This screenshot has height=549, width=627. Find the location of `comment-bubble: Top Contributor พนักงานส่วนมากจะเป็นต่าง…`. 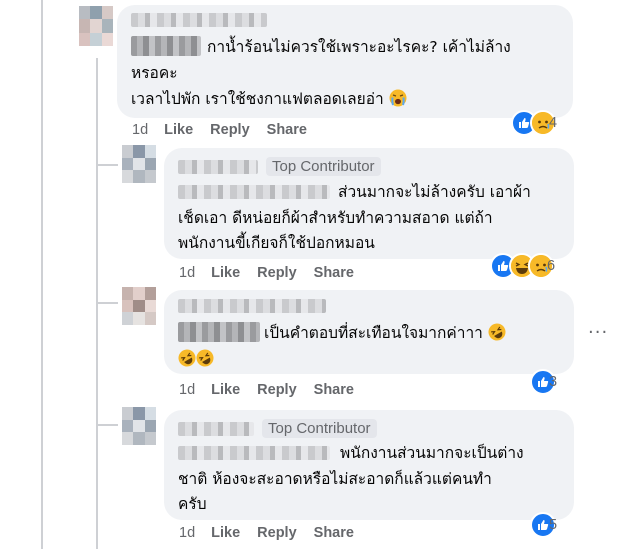

comment-bubble: Top Contributor พนักงานส่วนมากจะเป็นต่าง… is located at coordinates (369, 465).